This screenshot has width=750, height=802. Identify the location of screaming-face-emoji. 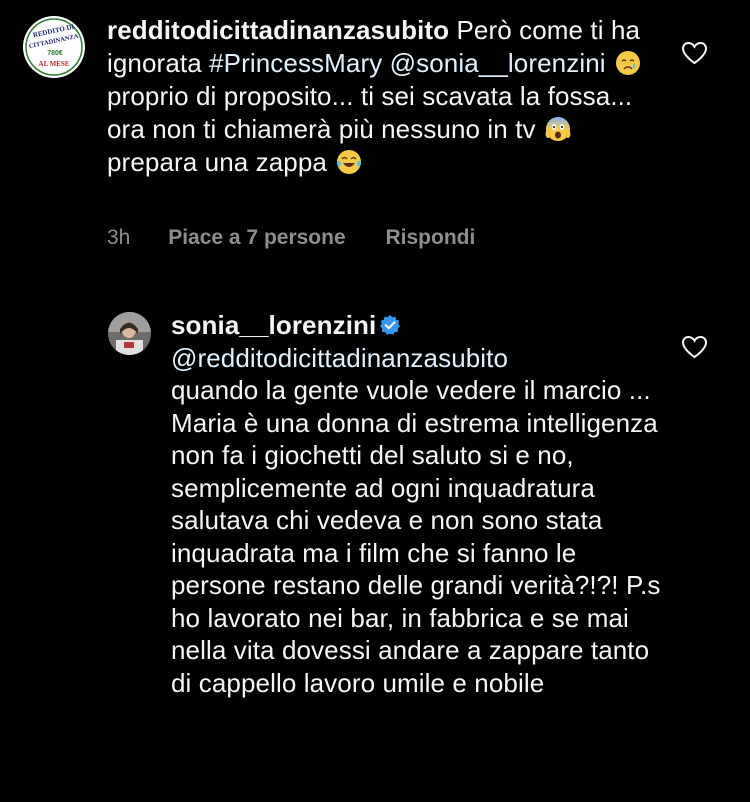
(558, 129).